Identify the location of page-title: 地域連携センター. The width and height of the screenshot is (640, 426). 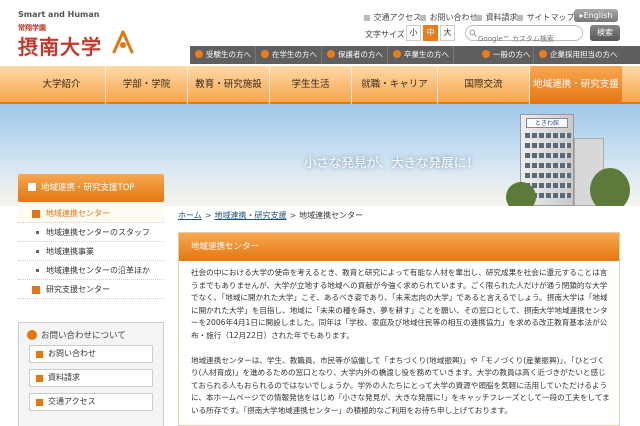
(399, 247).